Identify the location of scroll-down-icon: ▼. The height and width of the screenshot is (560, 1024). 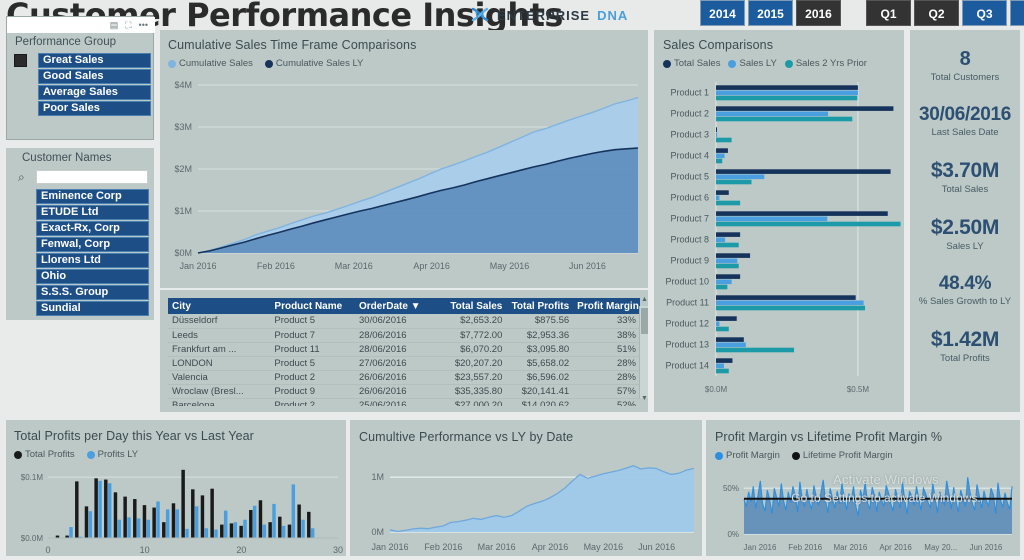
(644, 398).